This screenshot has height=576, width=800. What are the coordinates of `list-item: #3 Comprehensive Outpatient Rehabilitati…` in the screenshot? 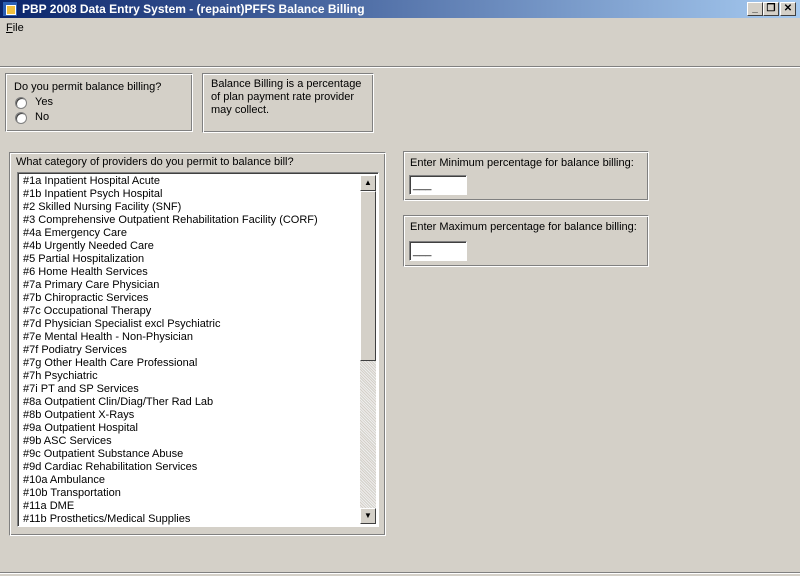 It's located at (190, 220).